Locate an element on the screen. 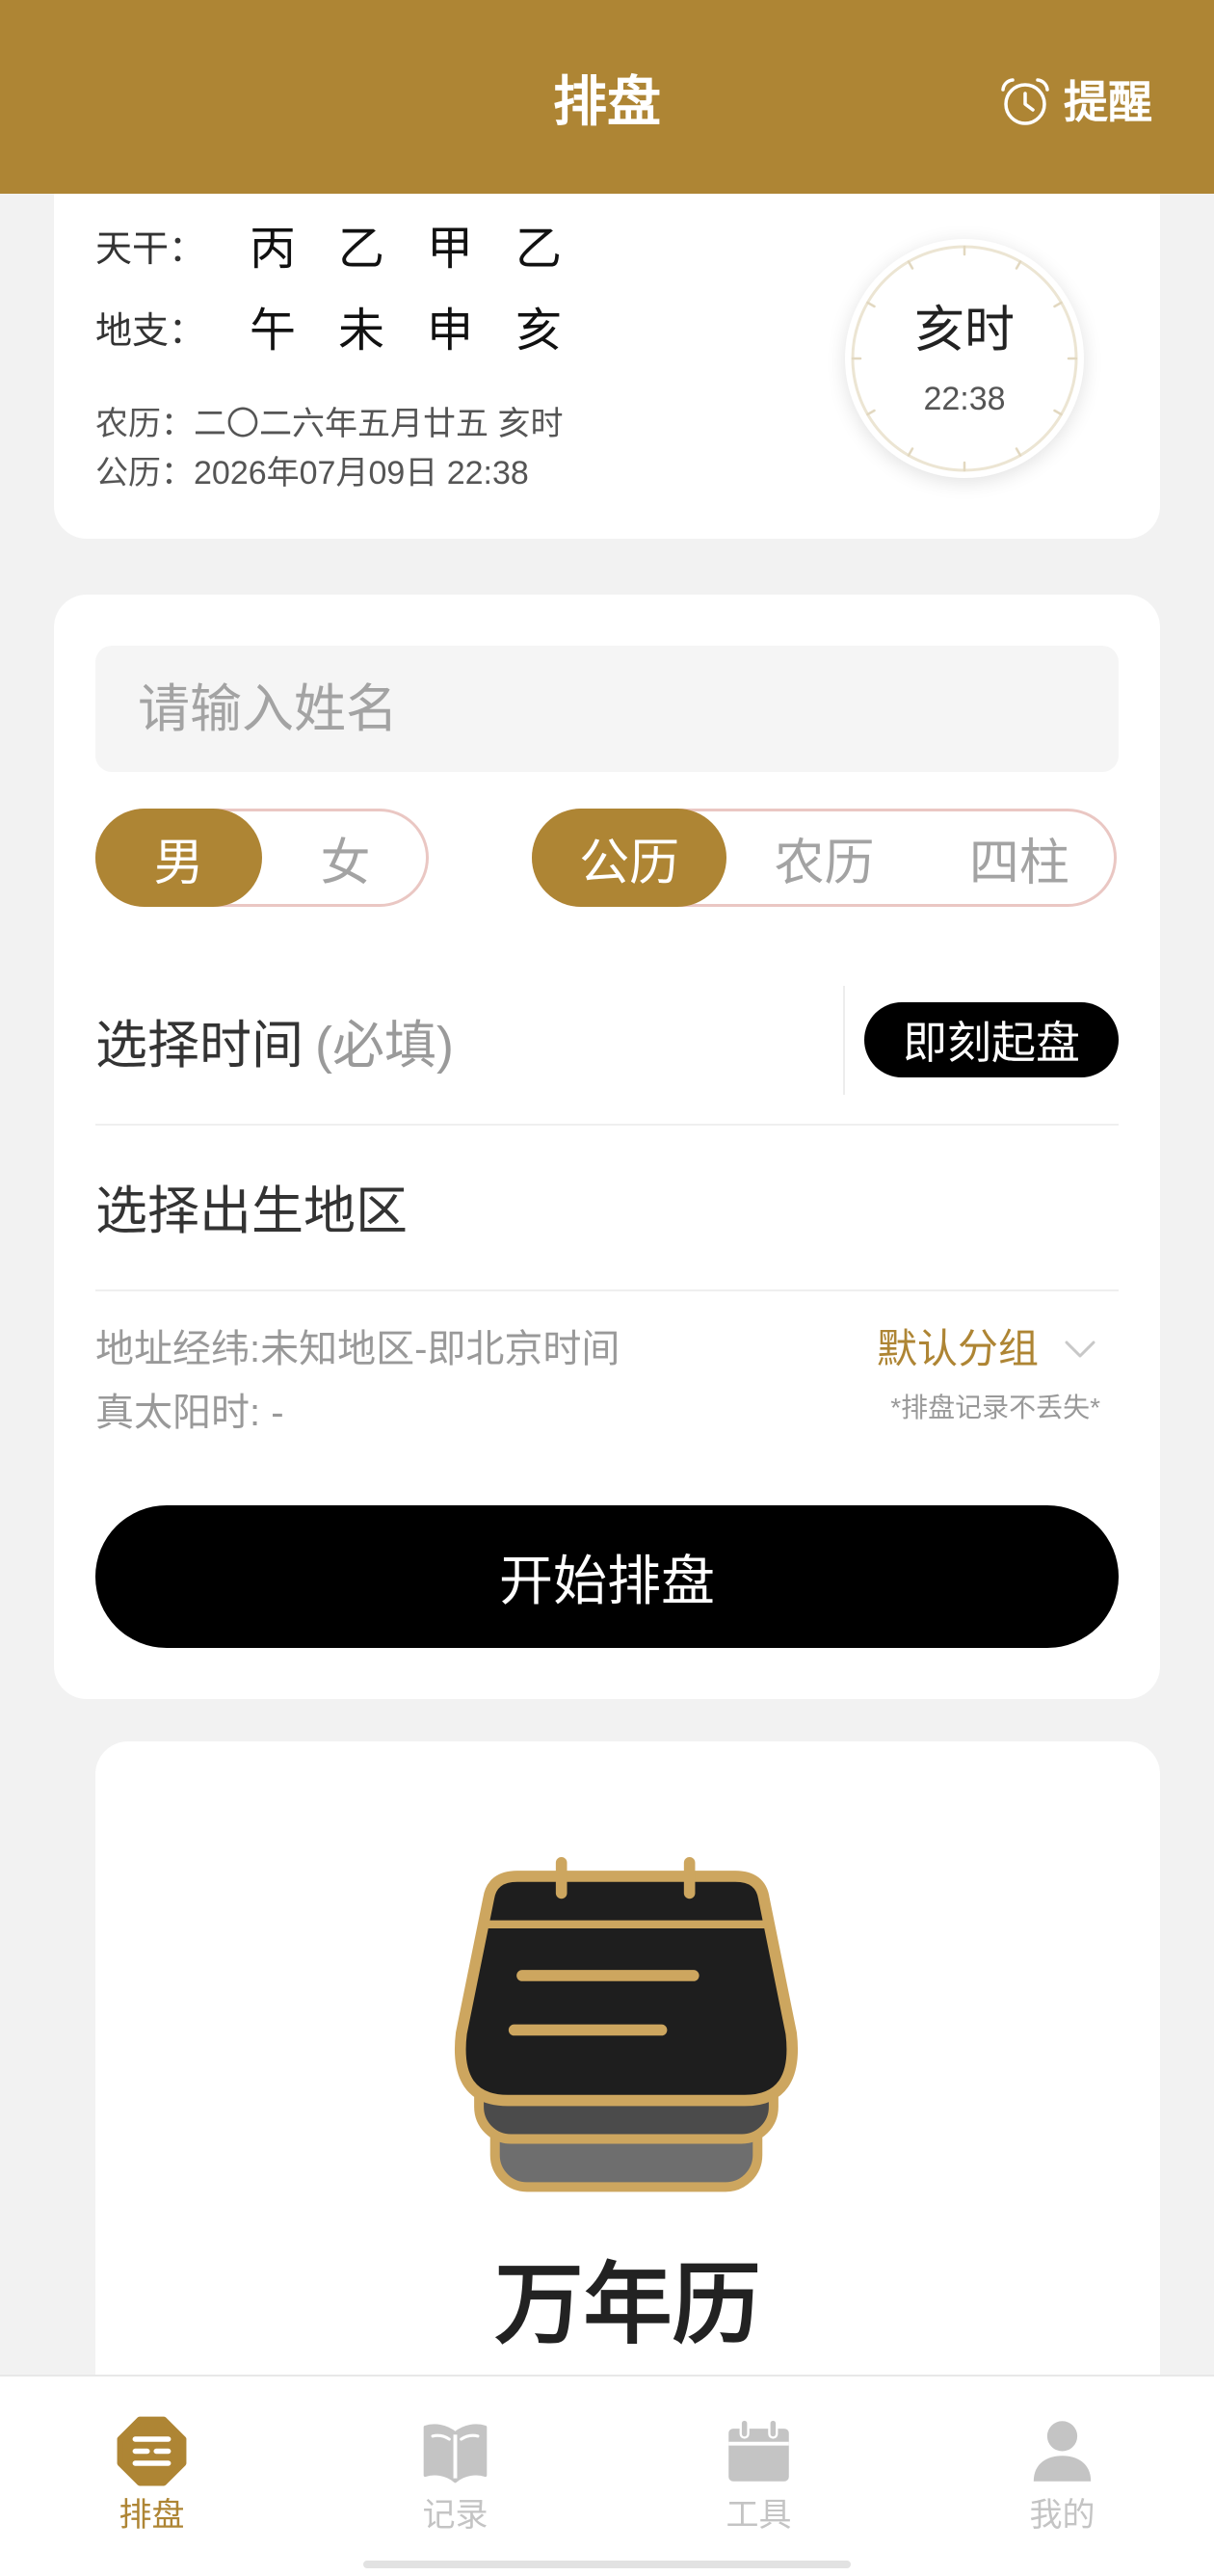  reminder-label: 提醒 is located at coordinates (1108, 102).